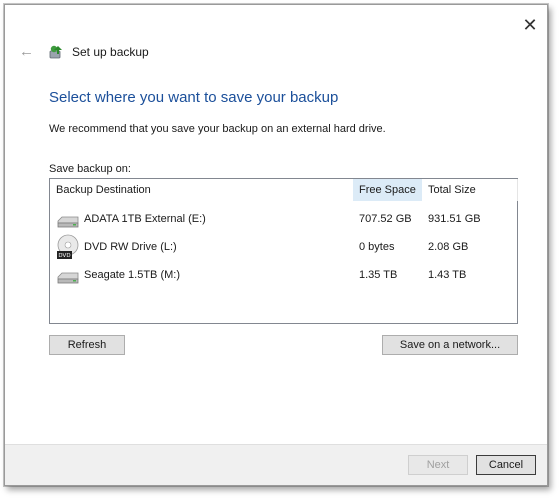 The image size is (560, 500). What do you see at coordinates (506, 465) in the screenshot?
I see `cancel-button: Cancel` at bounding box center [506, 465].